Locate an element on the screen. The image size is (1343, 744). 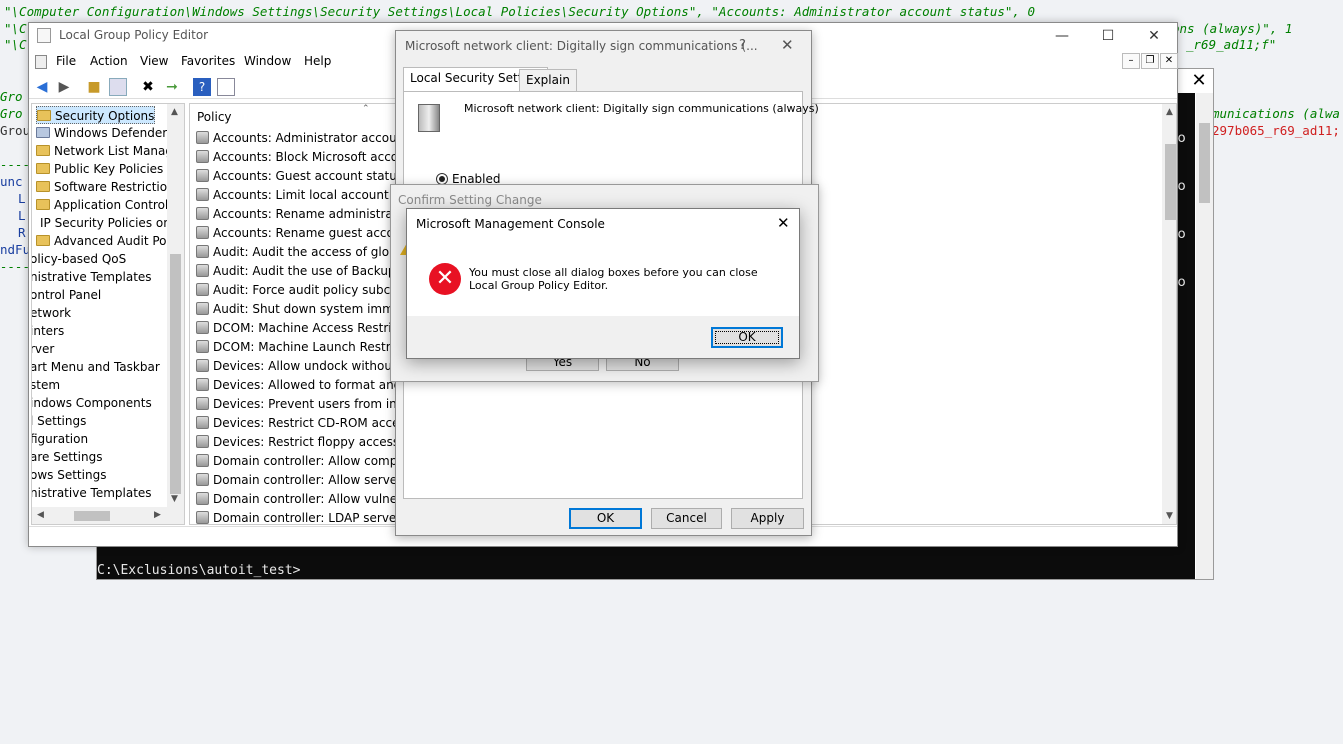
dialog-footer: OK is located at coordinates (603, 337).